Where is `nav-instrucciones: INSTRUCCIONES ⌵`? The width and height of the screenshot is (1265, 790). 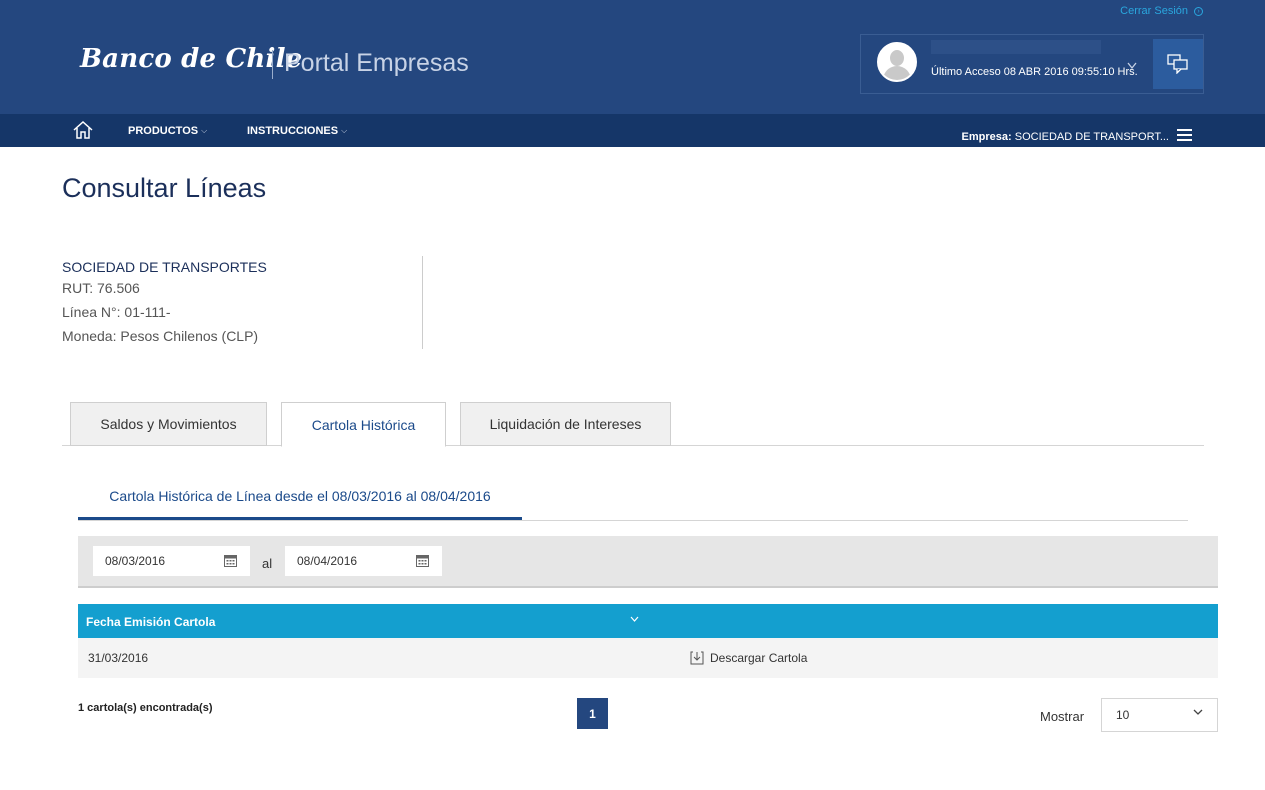 nav-instrucciones: INSTRUCCIONES ⌵ is located at coordinates (297, 131).